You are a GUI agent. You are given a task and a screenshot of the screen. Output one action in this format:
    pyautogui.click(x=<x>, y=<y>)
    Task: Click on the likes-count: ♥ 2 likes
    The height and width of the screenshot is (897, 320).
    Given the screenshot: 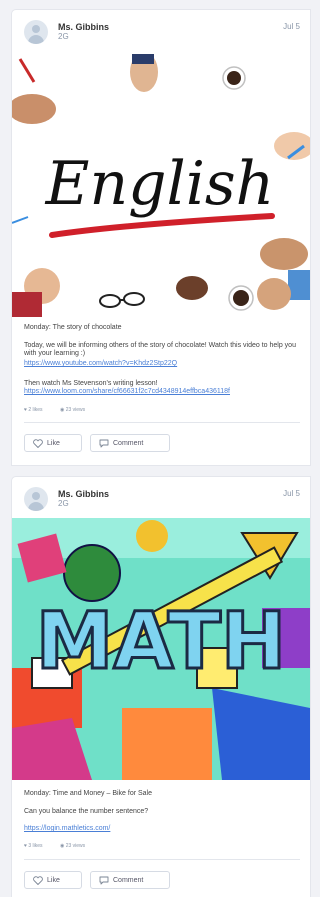 What is the action you would take?
    pyautogui.click(x=33, y=410)
    